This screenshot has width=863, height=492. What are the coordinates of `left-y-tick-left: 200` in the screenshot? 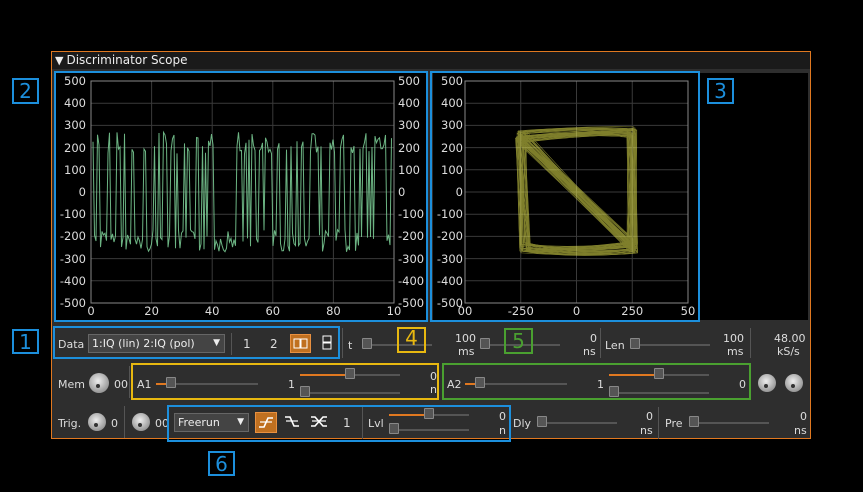 It's located at (75, 147).